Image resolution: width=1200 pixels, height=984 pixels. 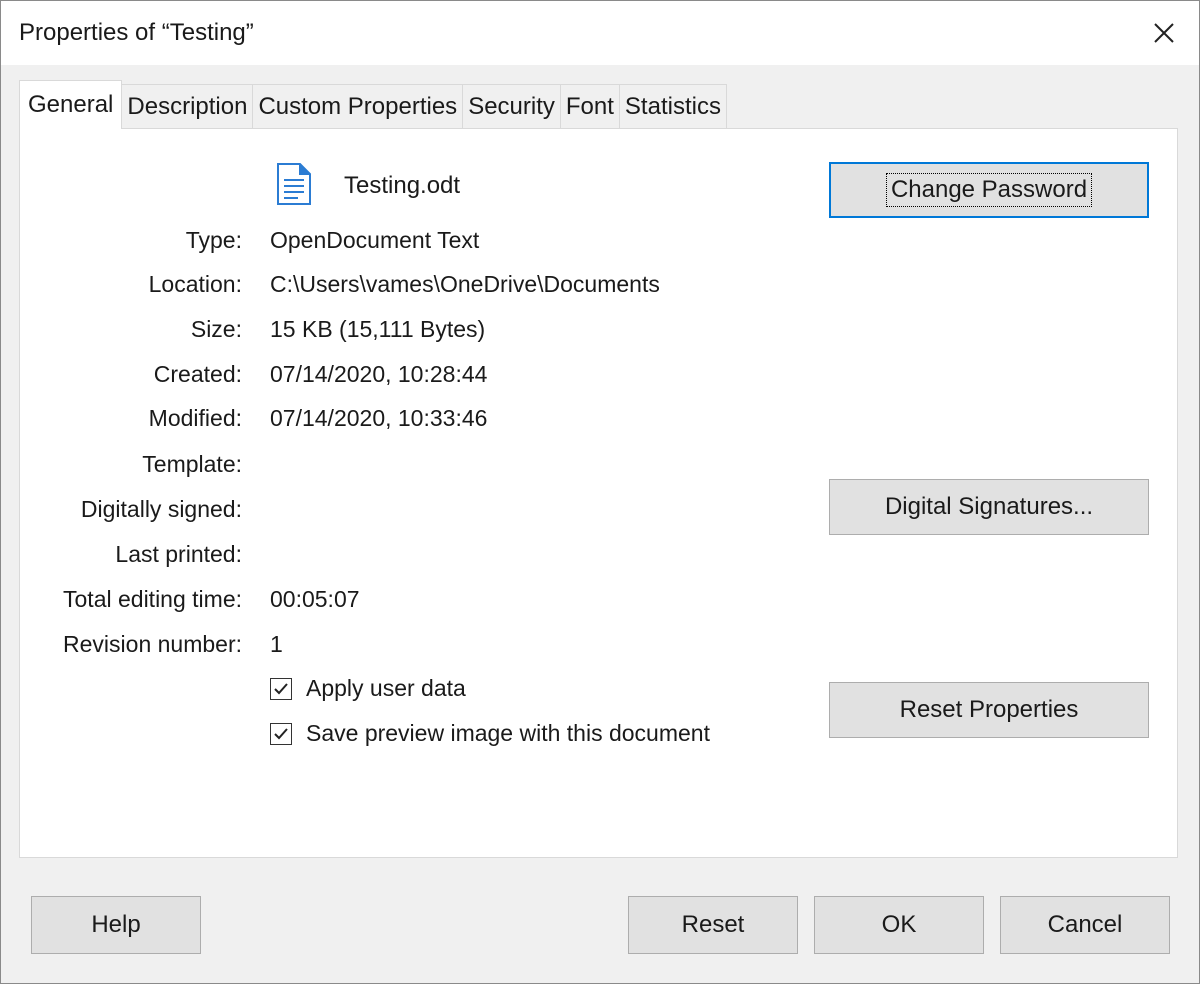 I want to click on tab-description: Description, so click(x=187, y=106).